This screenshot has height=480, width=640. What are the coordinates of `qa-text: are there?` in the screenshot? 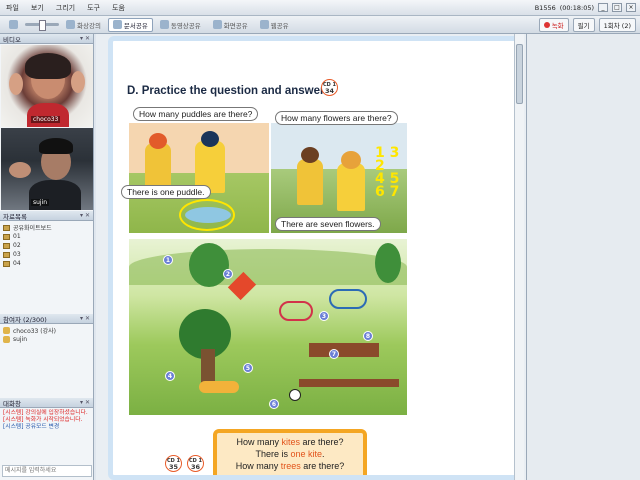 It's located at (322, 442).